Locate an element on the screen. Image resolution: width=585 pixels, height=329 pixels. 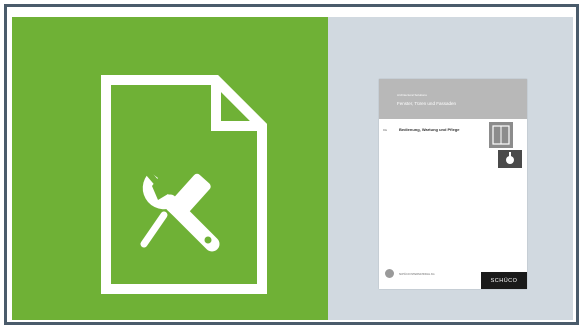
cover-subtitle: Bedienung, Wartung und Pflege is located at coordinates (429, 129).